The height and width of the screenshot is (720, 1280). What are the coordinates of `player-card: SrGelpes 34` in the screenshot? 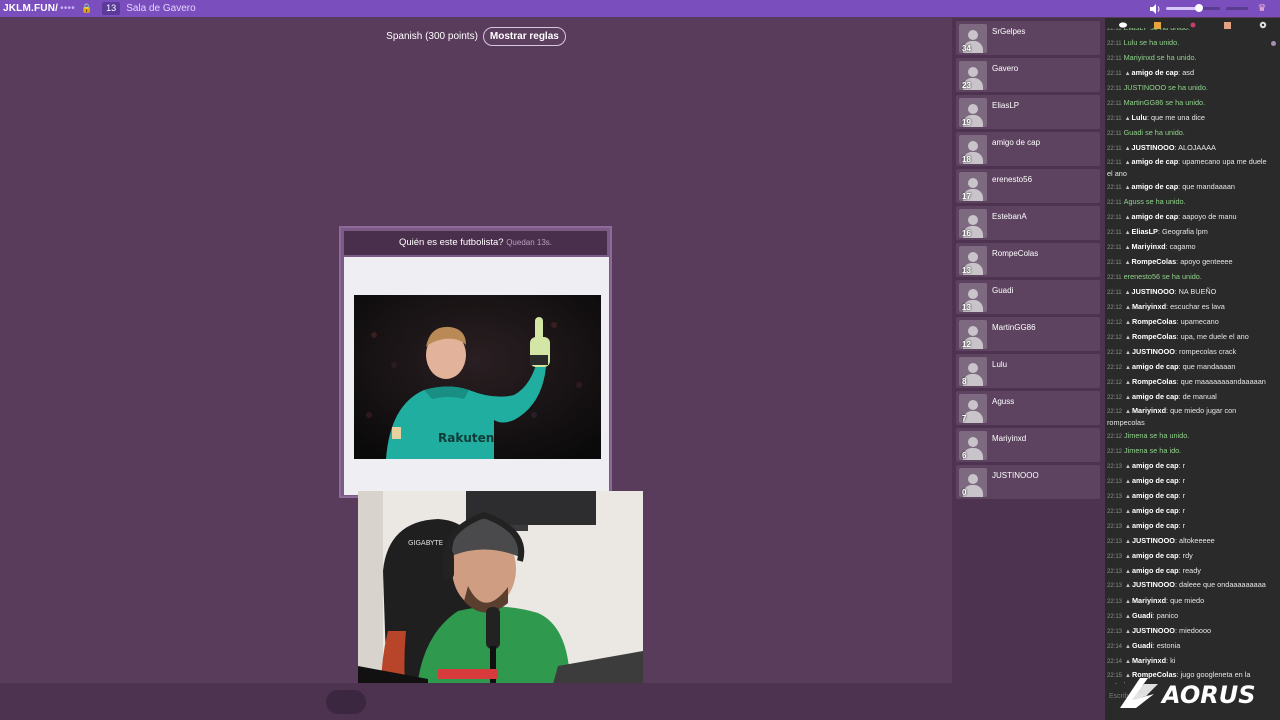 It's located at (1028, 38).